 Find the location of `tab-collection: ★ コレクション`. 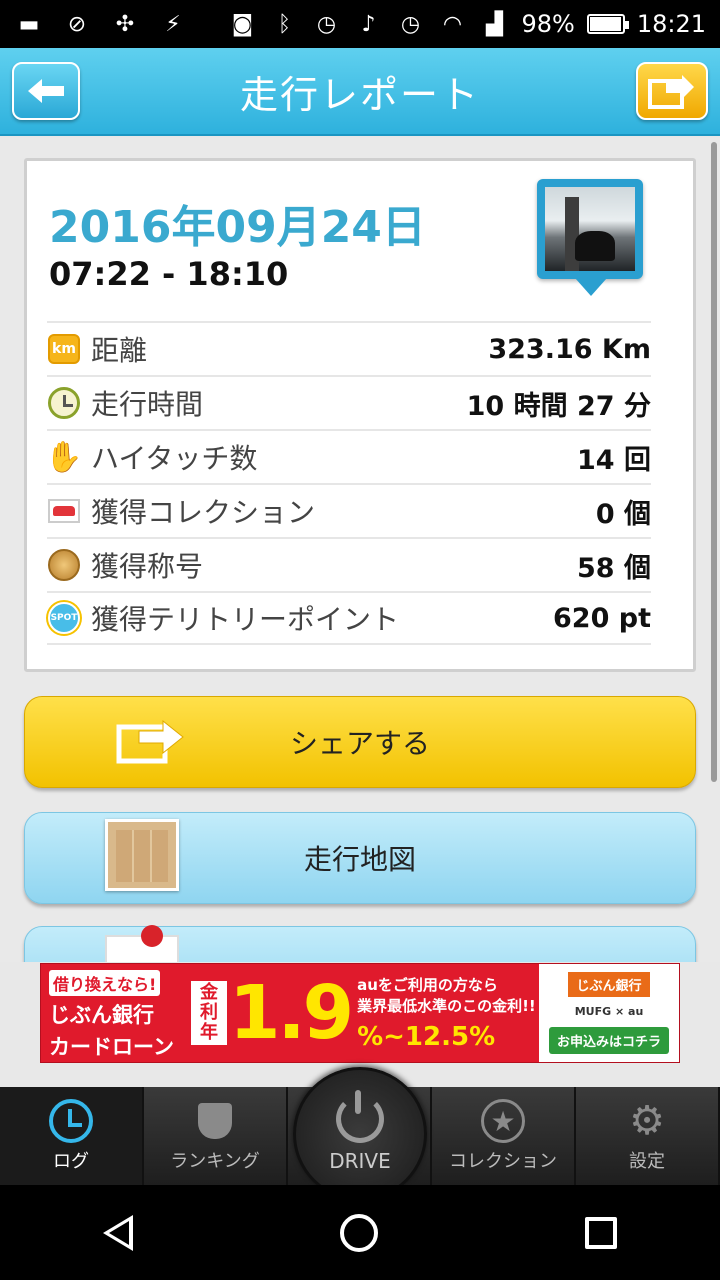

tab-collection: ★ コレクション is located at coordinates (504, 1136).